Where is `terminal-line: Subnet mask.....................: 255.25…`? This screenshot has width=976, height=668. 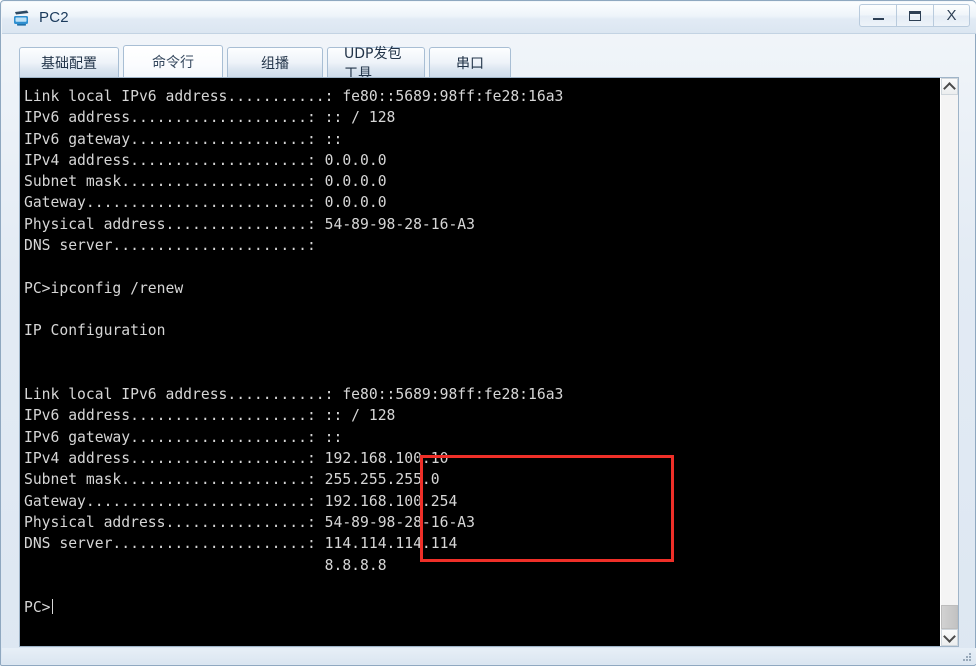
terminal-line: Subnet mask.....................: 255.25… is located at coordinates (232, 480).